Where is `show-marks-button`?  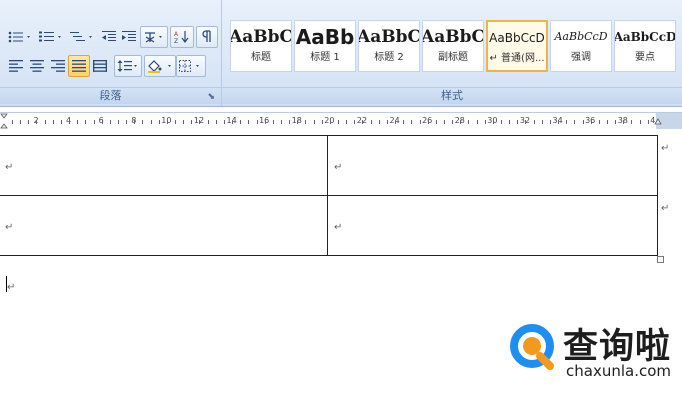
show-marks-button is located at coordinates (207, 37).